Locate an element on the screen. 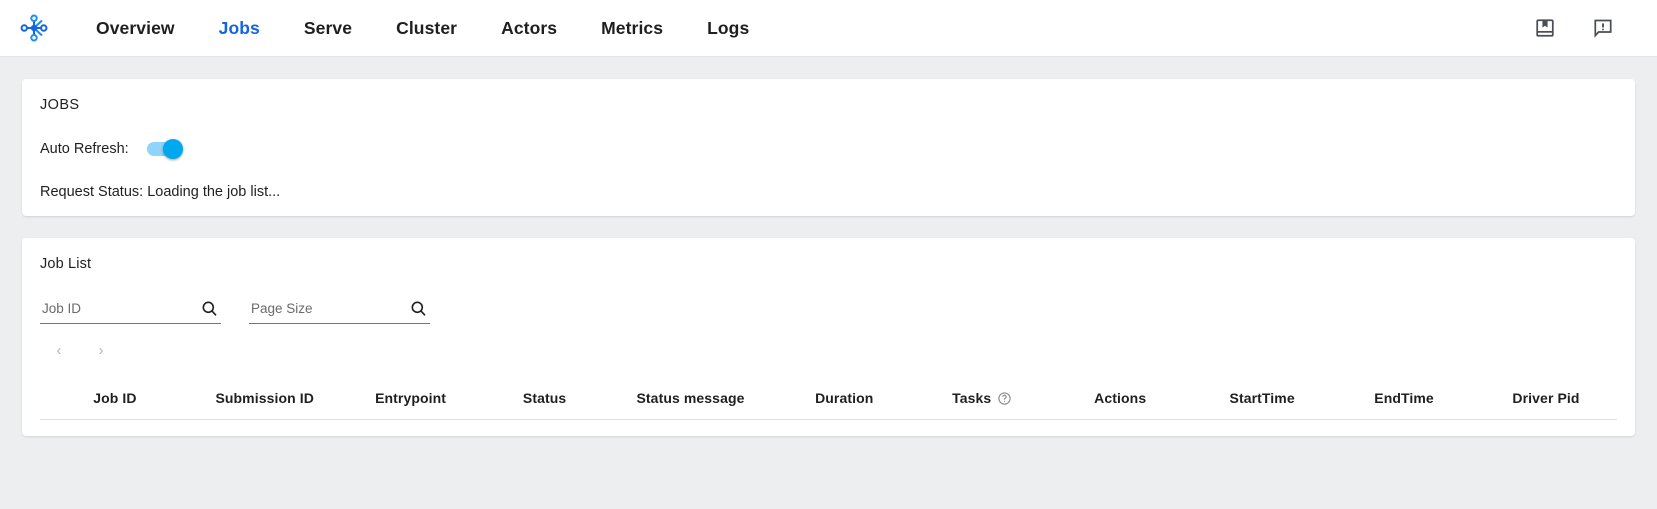 The height and width of the screenshot is (509, 1657). jobs-card-title: JOBS is located at coordinates (60, 105).